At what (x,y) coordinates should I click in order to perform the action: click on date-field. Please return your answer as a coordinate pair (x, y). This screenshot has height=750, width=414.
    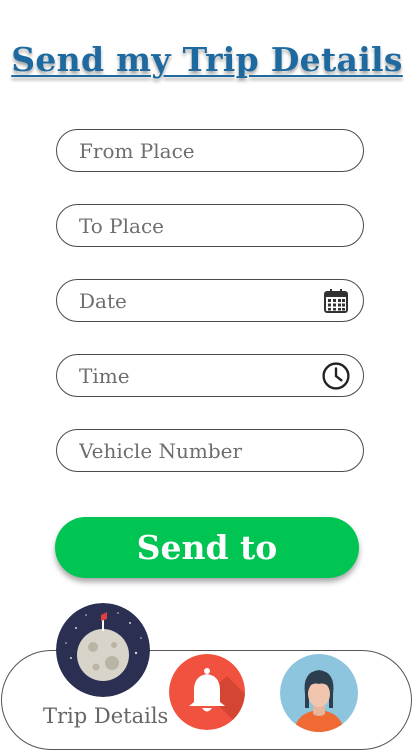
    Looking at the image, I should click on (210, 300).